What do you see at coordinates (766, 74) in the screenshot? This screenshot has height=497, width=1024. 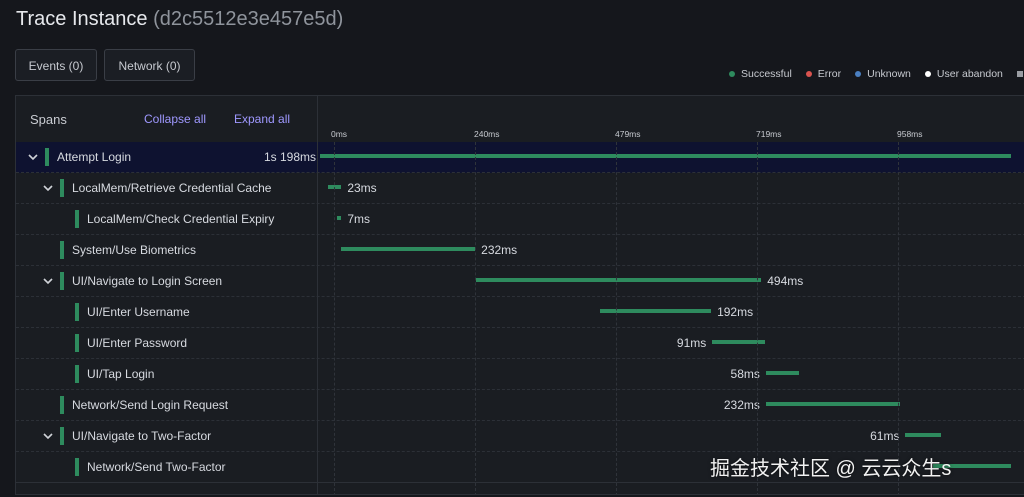 I see `legend-label: Successful` at bounding box center [766, 74].